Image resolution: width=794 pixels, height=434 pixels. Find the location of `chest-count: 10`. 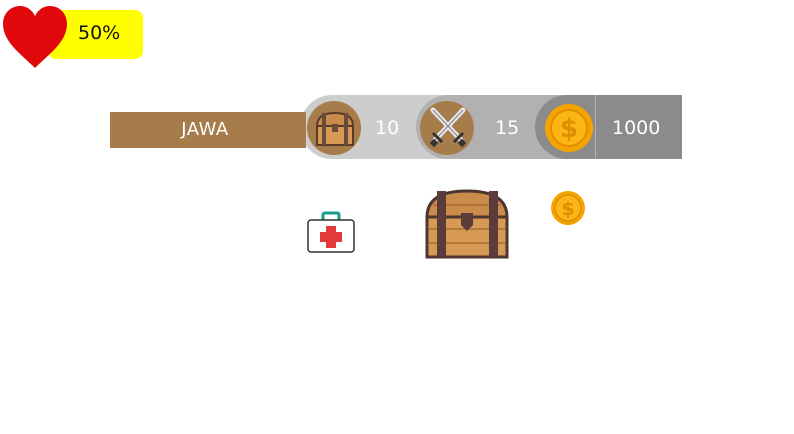

chest-count: 10 is located at coordinates (387, 128).